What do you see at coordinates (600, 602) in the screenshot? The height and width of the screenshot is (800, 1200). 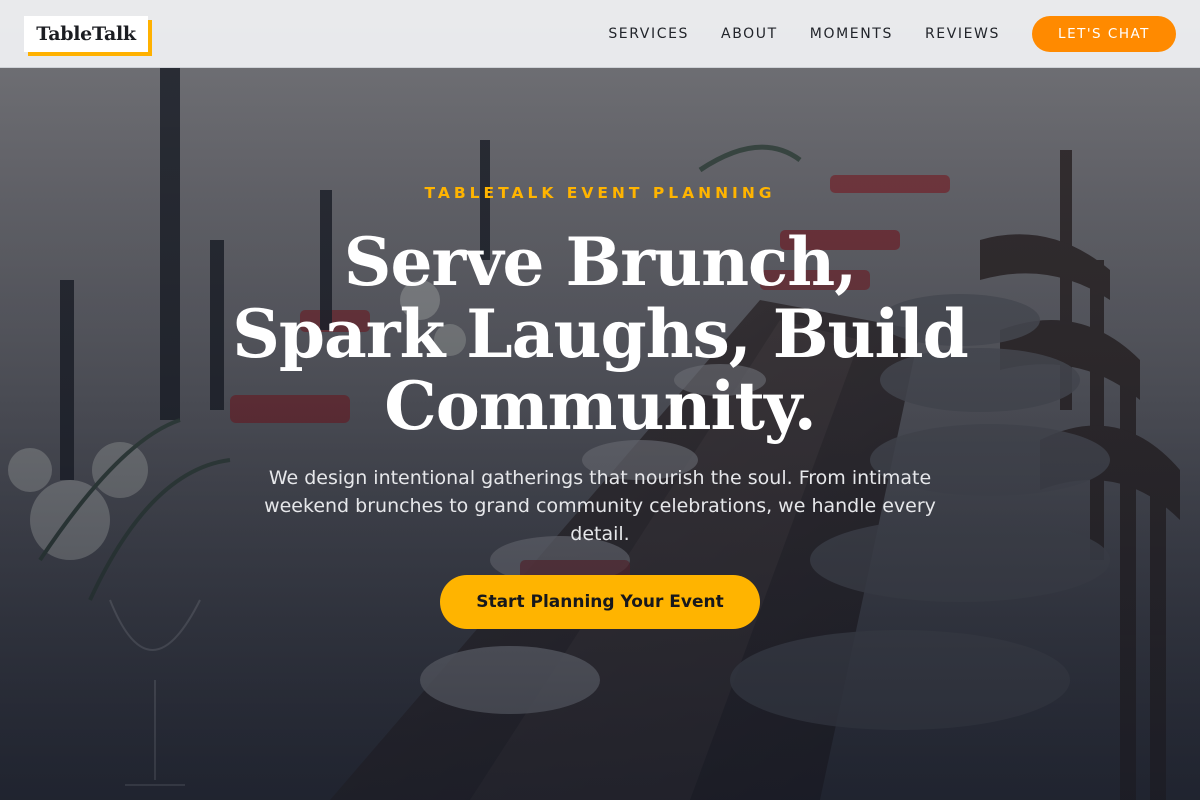 I see `start-planning-button: Start Planning Your Event` at bounding box center [600, 602].